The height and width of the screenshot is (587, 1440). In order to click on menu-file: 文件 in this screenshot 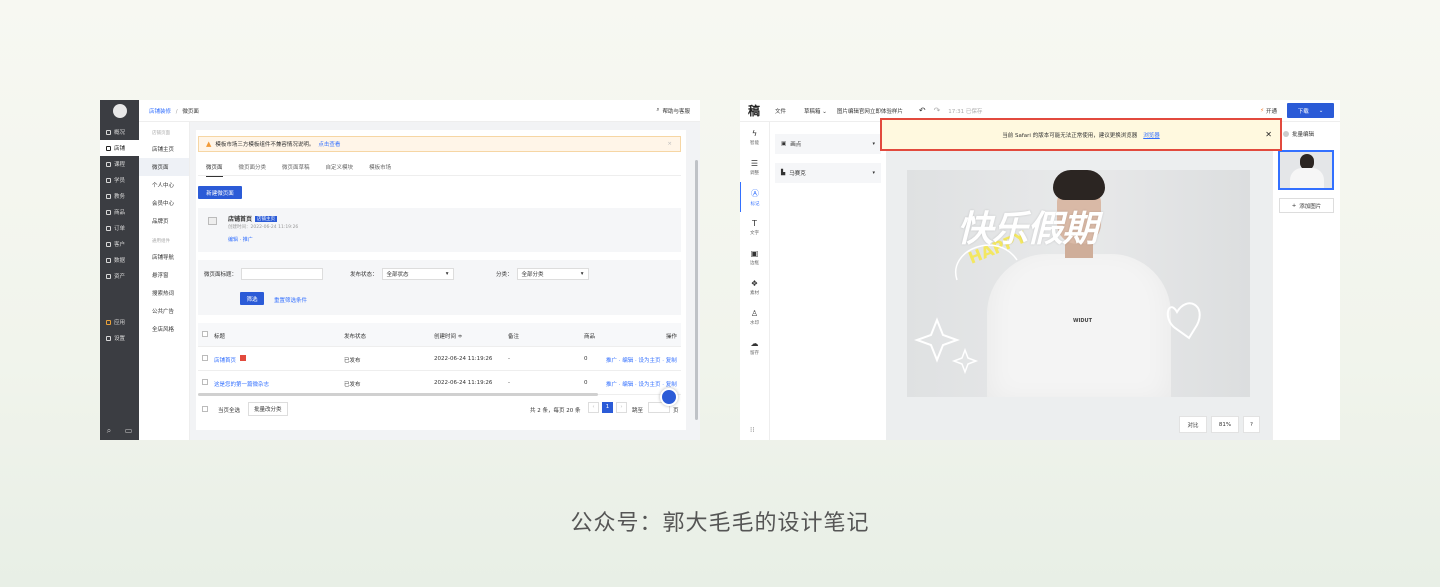, I will do `click(780, 111)`.